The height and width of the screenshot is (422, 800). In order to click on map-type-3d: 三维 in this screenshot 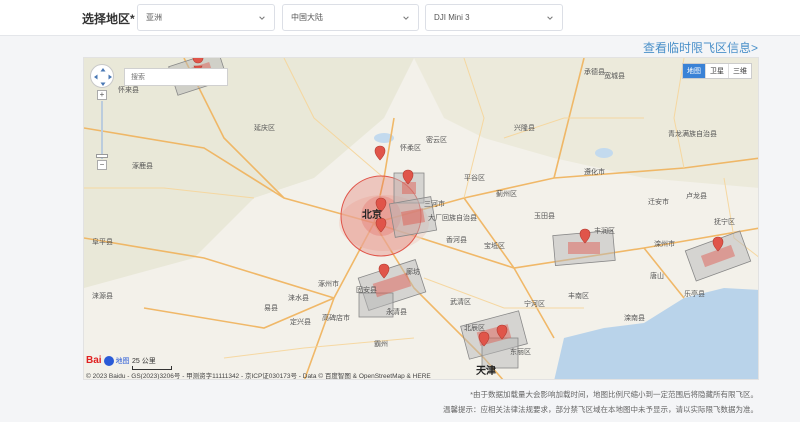, I will do `click(740, 71)`.